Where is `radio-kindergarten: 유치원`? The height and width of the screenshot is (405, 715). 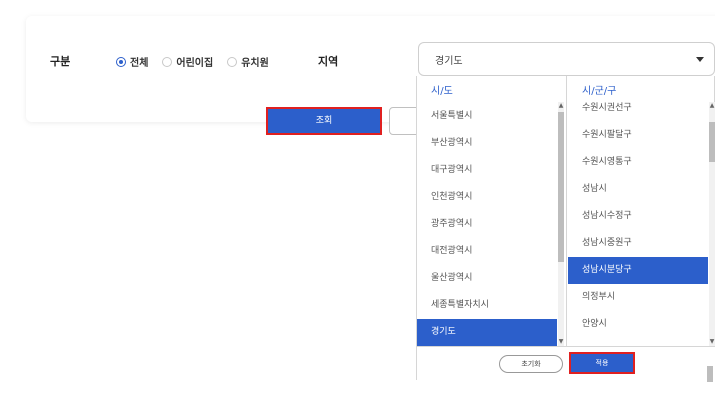 radio-kindergarten: 유치원 is located at coordinates (248, 61).